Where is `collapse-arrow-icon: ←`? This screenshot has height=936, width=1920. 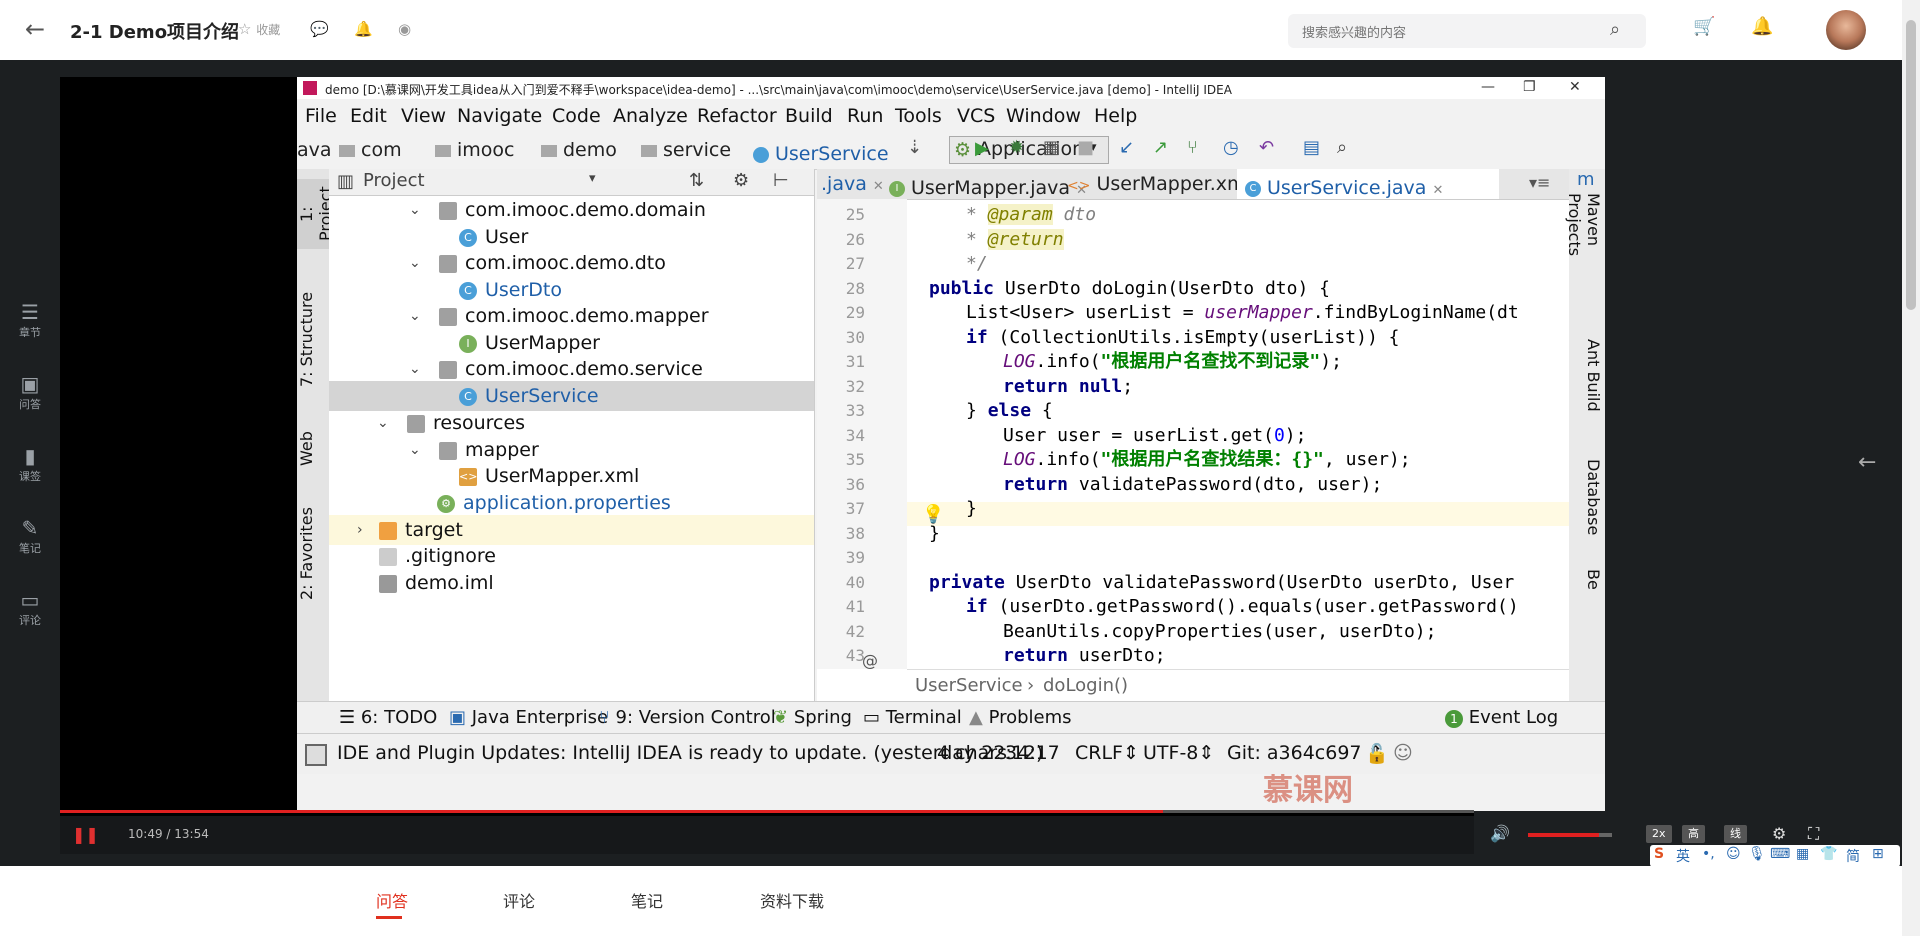 collapse-arrow-icon: ← is located at coordinates (1867, 462).